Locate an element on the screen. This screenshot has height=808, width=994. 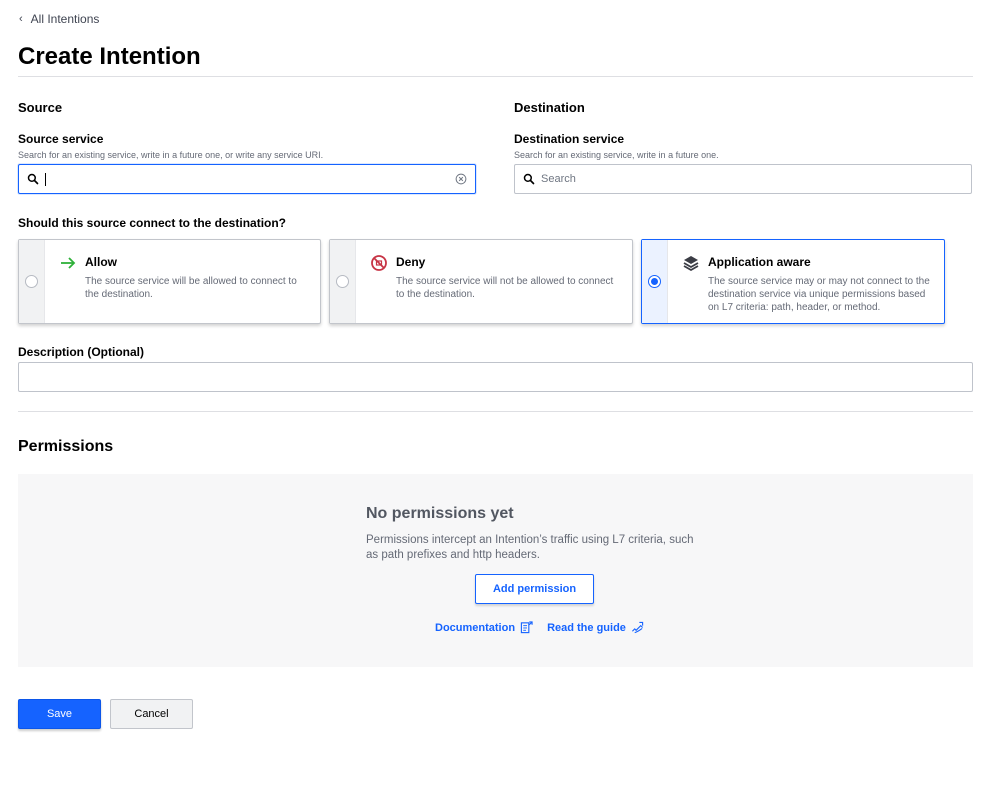
destination-section-title: Destination is located at coordinates (549, 107).